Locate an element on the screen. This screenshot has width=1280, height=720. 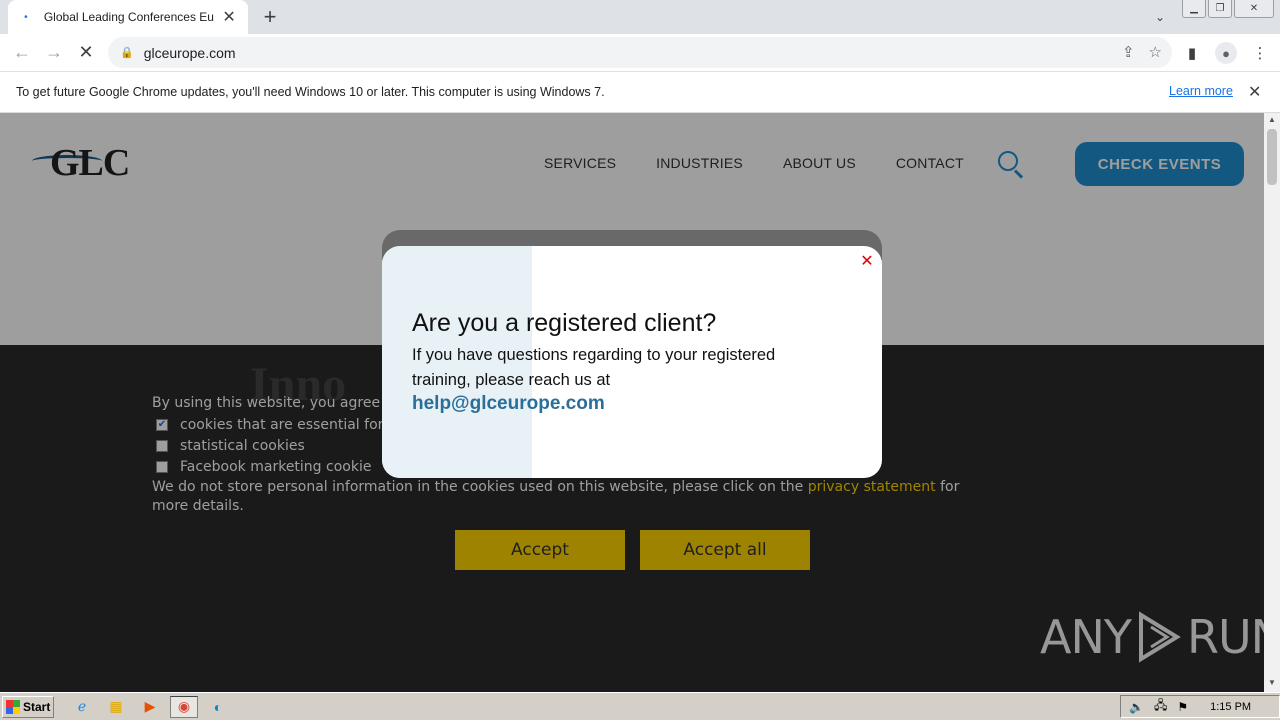
browser-tab: • Global Leading Conferences Europe ✕ is located at coordinates (128, 17).